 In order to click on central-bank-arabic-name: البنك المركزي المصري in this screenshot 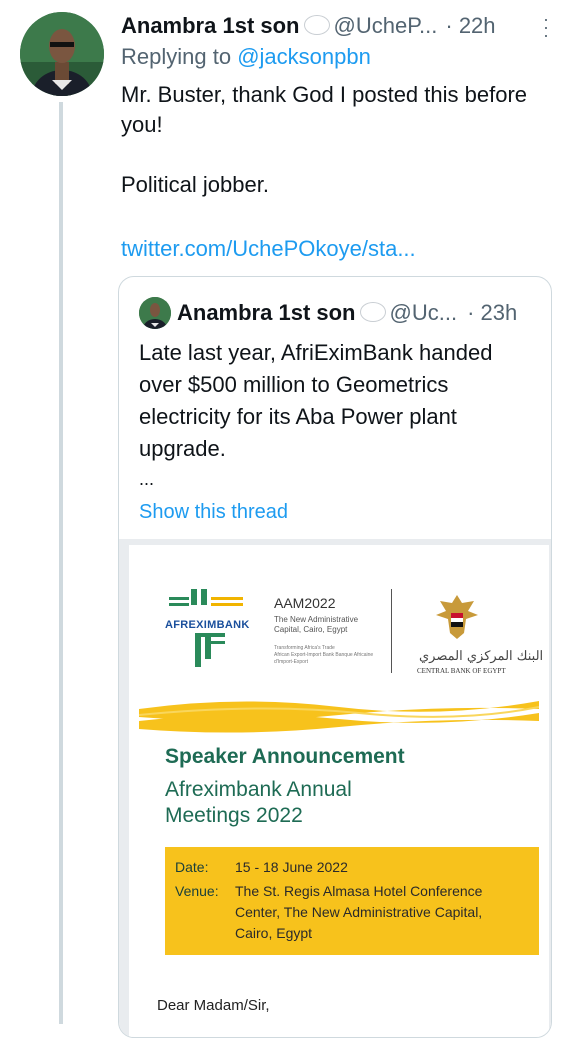, I will do `click(481, 656)`.